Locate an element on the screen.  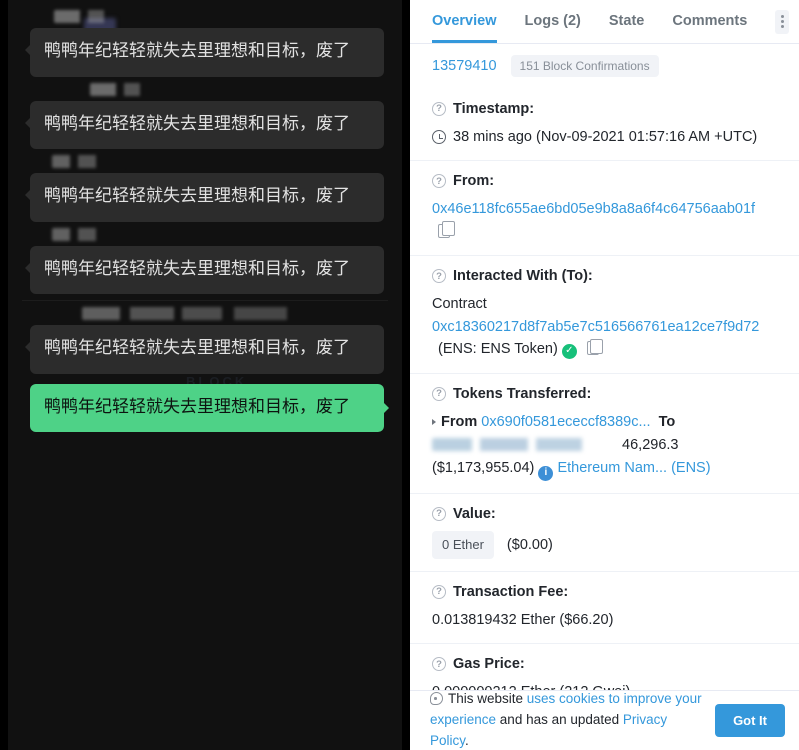
tab-overview-label: Overview is located at coordinates (464, 20).